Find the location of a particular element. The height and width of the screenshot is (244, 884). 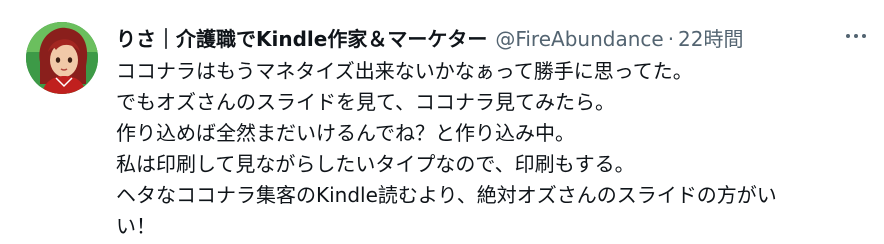

tweet-text-line: ココナラはもうマネタイズ出来ないかなぁって勝手に思ってた。 is located at coordinates (404, 71).